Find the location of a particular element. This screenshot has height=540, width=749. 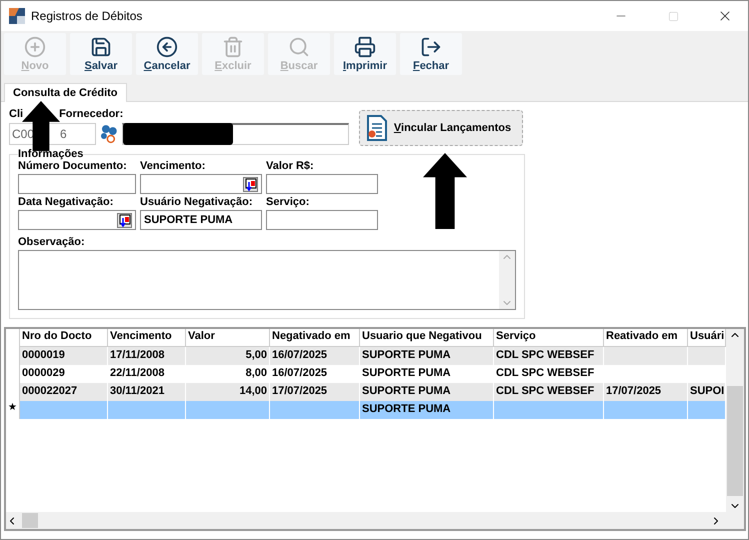

field-label: Usuário Negativação: is located at coordinates (197, 202).